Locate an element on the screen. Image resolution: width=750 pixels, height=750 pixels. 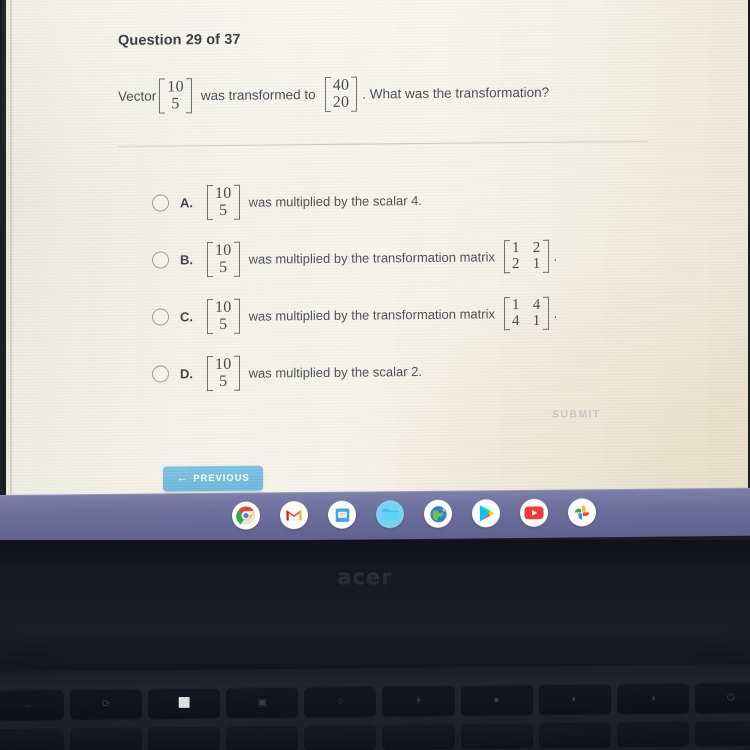
key-brightness-down-icon: ○ is located at coordinates (340, 701).